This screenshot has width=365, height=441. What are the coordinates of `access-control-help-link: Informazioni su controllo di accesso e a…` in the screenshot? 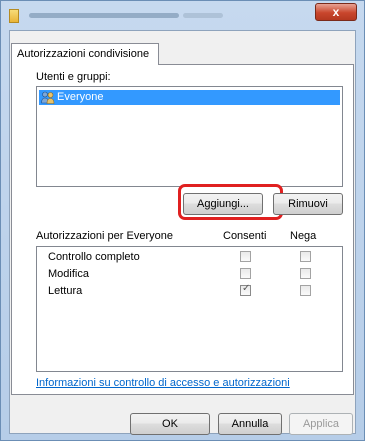 It's located at (163, 383).